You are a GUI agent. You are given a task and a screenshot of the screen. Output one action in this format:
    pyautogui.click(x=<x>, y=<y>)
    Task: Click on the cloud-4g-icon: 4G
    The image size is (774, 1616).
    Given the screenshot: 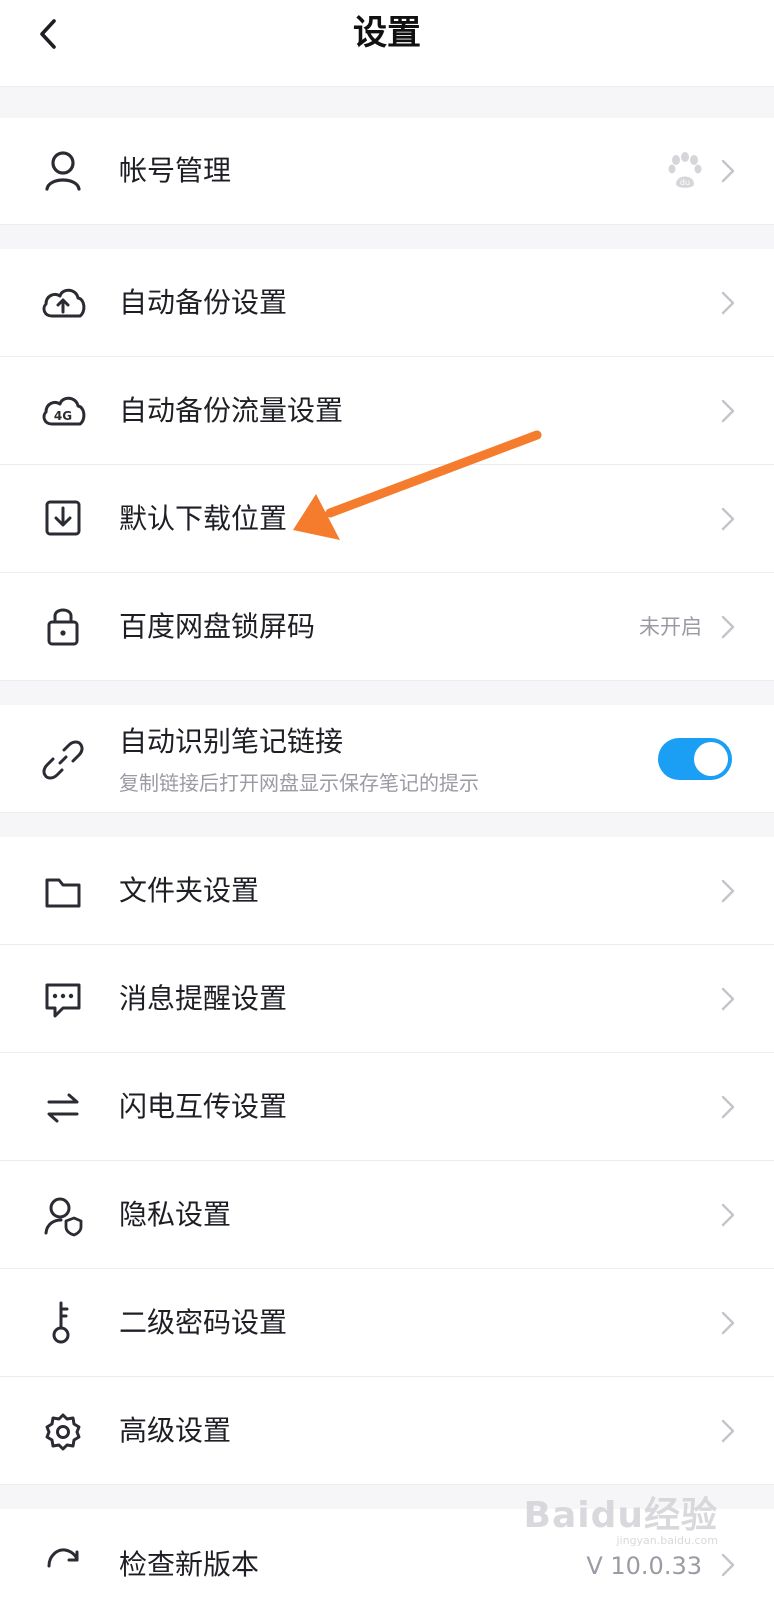 What is the action you would take?
    pyautogui.click(x=63, y=410)
    